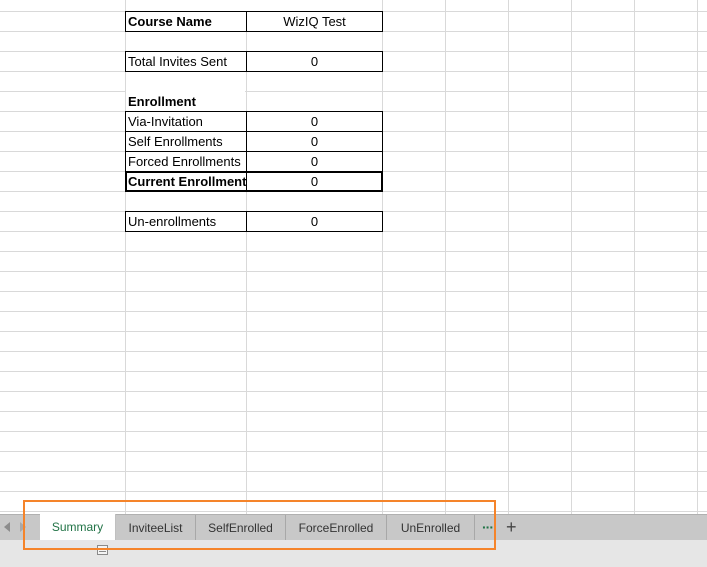 Image resolution: width=707 pixels, height=567 pixels. I want to click on status-bar, so click(353, 553).